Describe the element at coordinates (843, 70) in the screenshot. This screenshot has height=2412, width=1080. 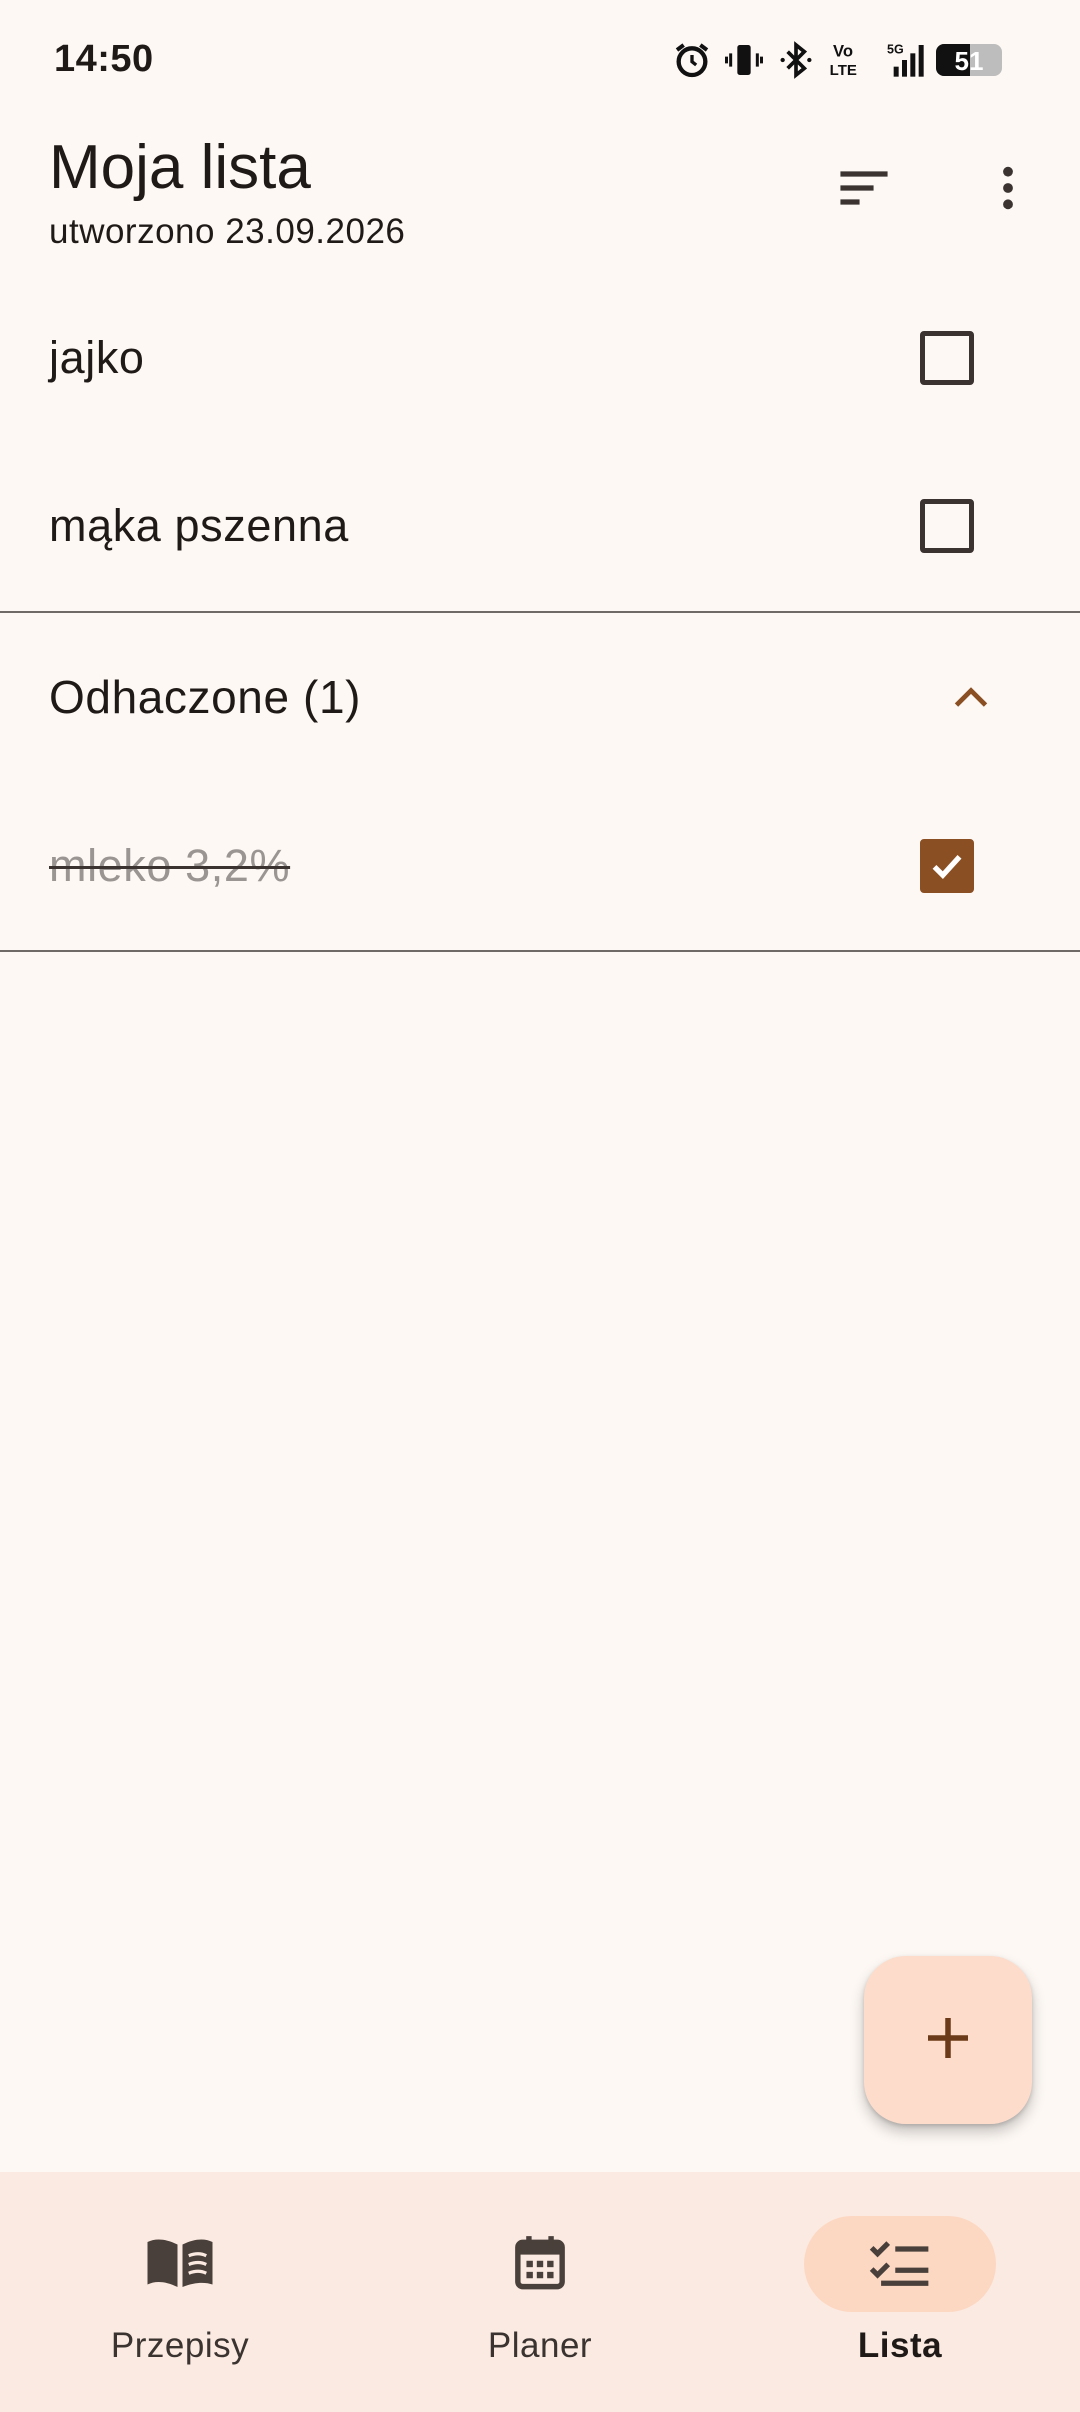
I see `volte-label-bottom: LTE` at that location.